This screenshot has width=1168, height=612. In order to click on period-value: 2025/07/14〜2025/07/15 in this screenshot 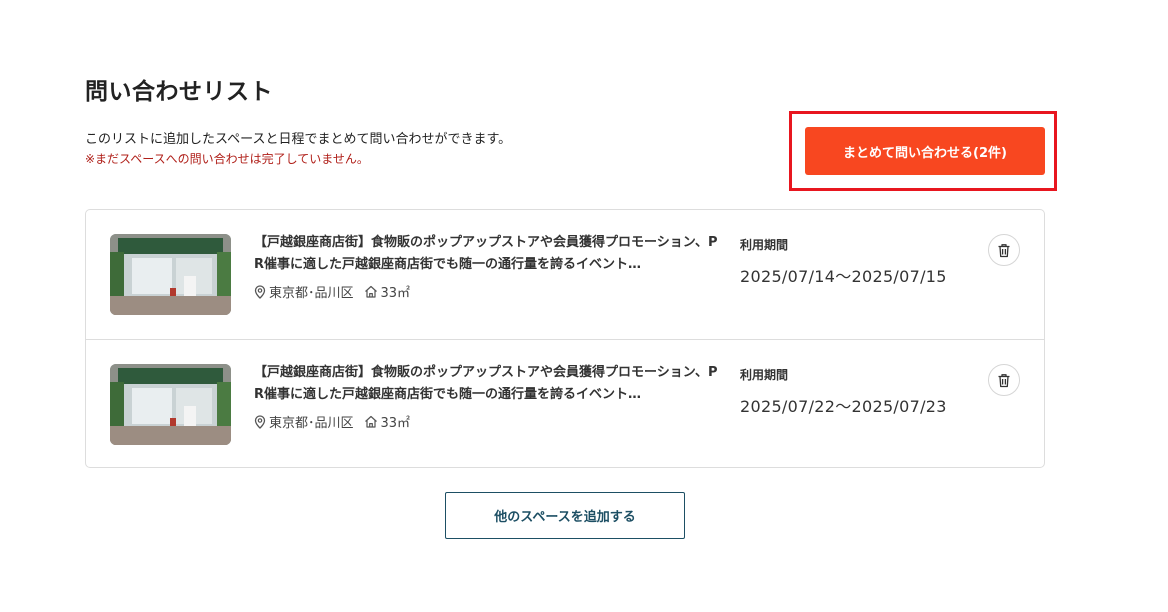, I will do `click(843, 276)`.